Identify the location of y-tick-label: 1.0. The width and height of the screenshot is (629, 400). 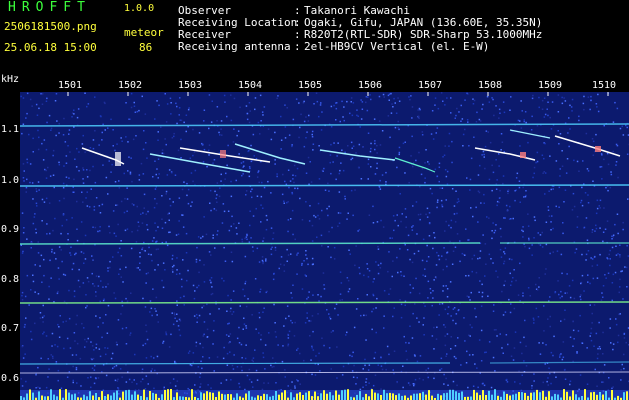
(10, 180).